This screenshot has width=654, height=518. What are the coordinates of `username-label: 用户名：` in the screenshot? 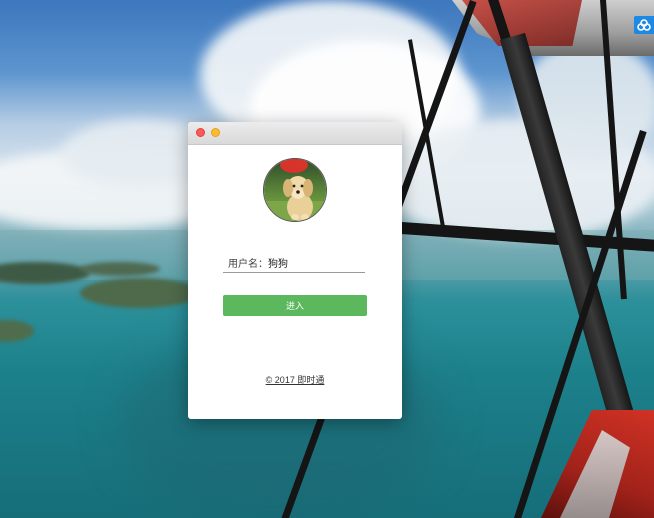 It's located at (248, 264).